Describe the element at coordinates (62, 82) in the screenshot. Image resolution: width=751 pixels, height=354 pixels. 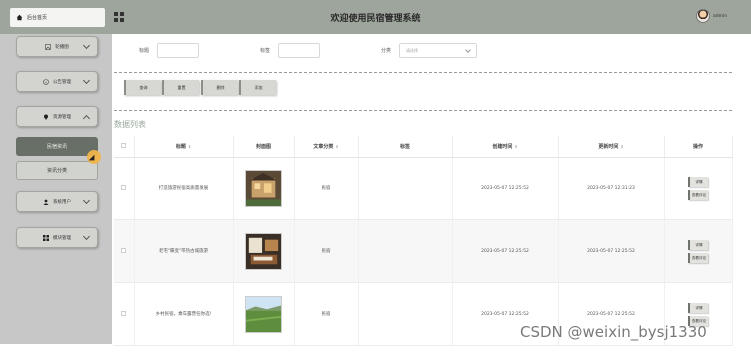
I see `sidebar-item-label: 公告管理` at that location.